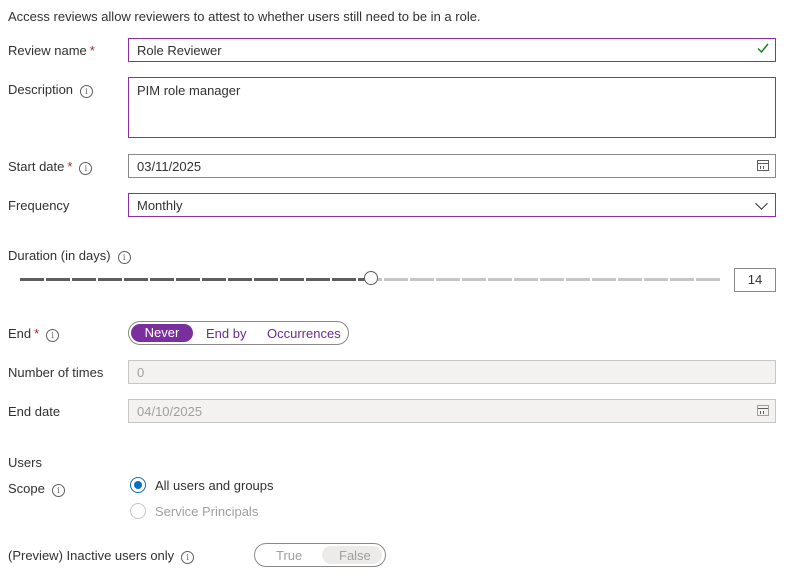 The width and height of the screenshot is (810, 581). Describe the element at coordinates (763, 48) in the screenshot. I see `checkmark-icon` at that location.